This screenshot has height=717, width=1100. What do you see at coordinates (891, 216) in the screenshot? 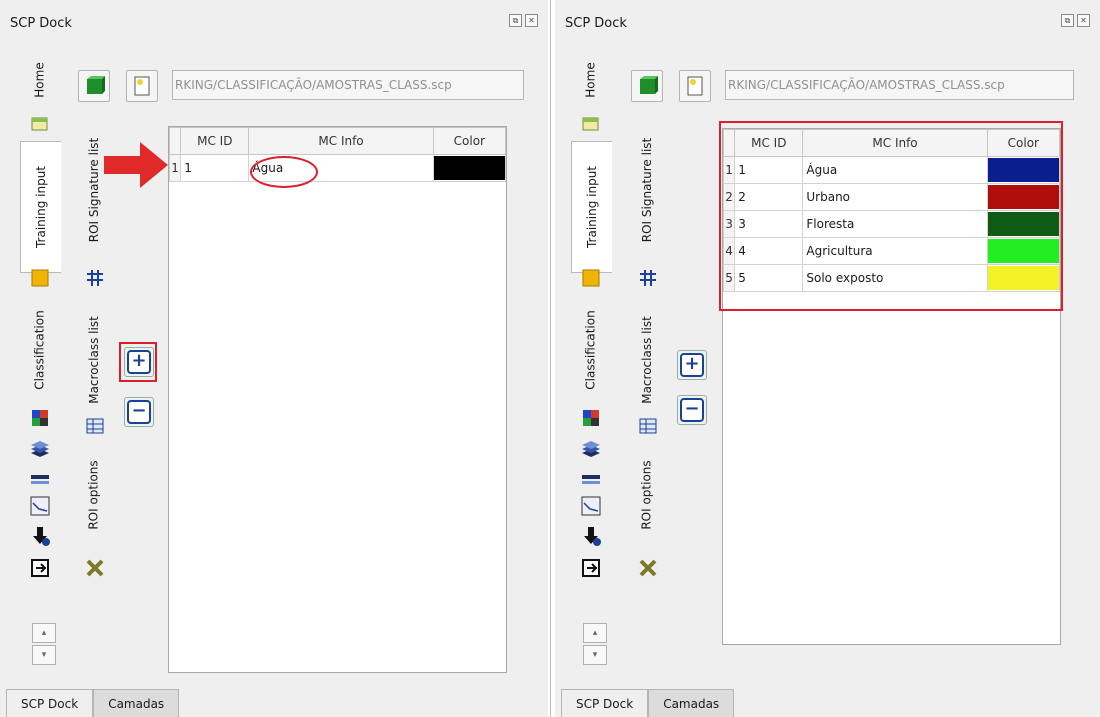
I see `highlight-rect-table` at bounding box center [891, 216].